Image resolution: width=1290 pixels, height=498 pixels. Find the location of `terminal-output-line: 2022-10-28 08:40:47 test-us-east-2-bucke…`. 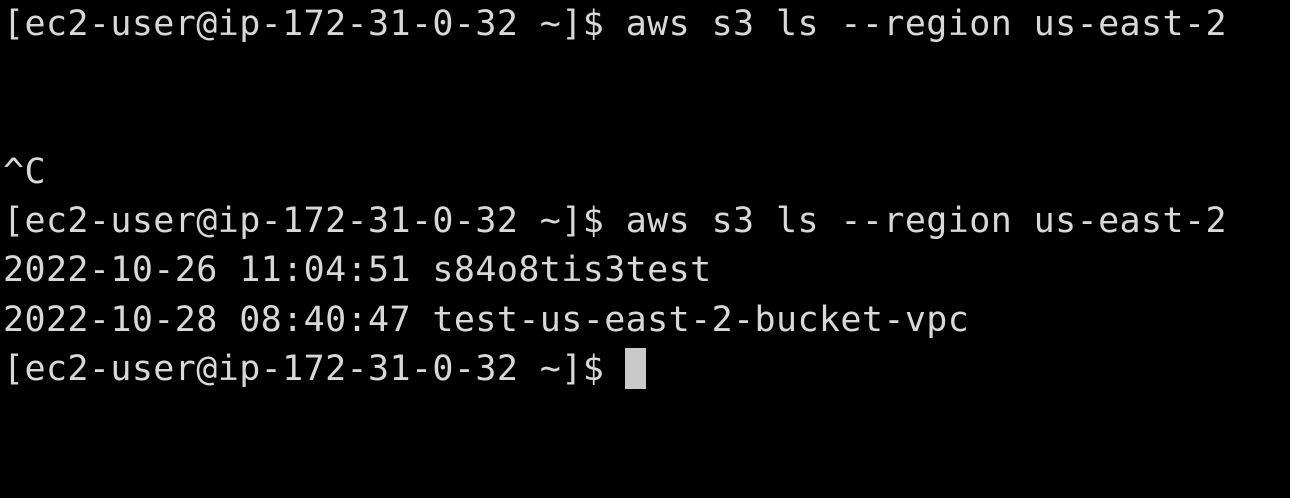

terminal-output-line: 2022-10-28 08:40:47 test-us-east-2-bucke… is located at coordinates (486, 320).